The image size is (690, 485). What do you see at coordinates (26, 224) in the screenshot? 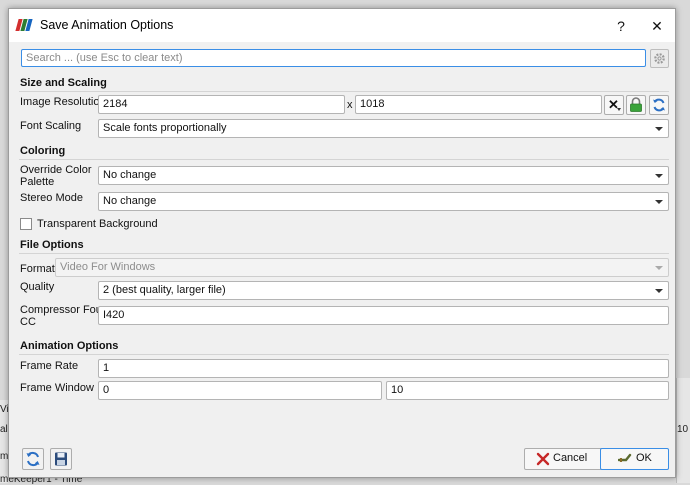
I see `transparent-background-checkbox` at bounding box center [26, 224].